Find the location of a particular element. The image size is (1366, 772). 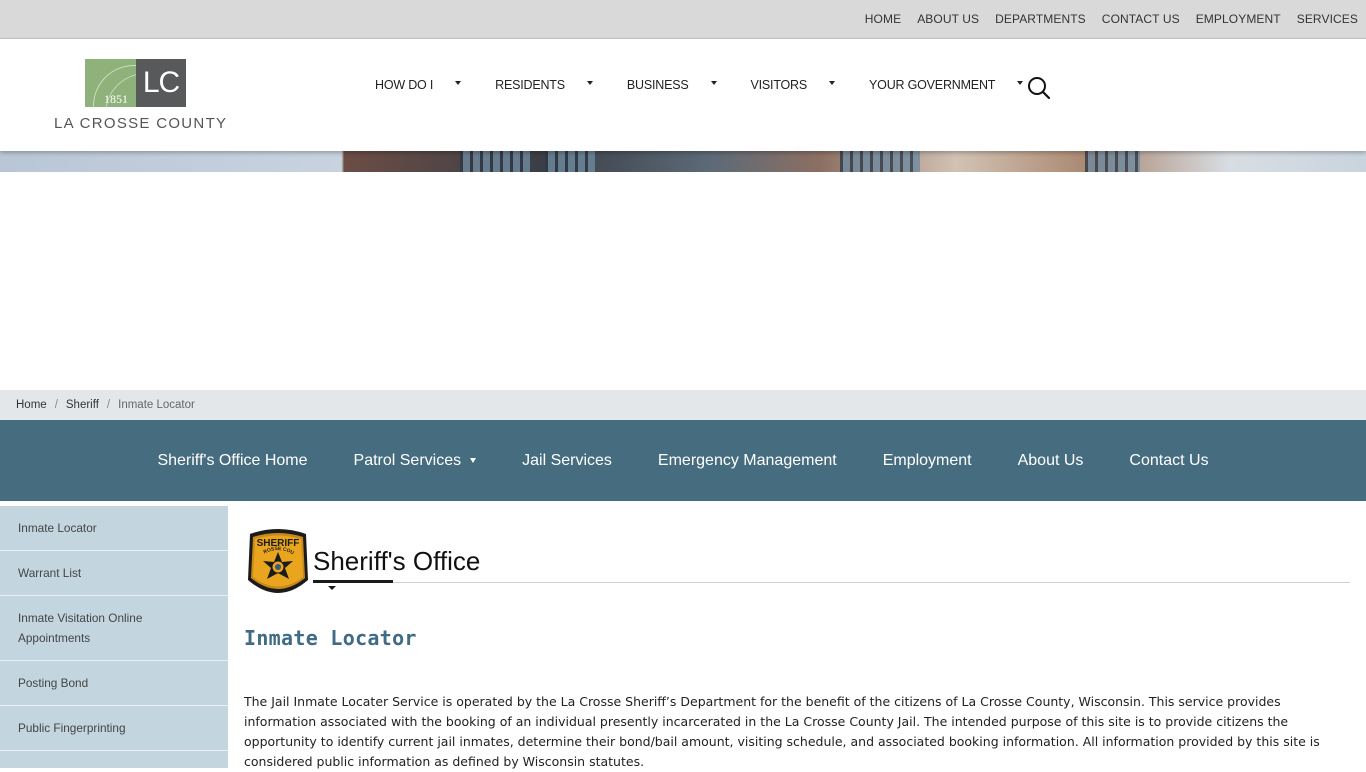

main-nav-visitors: VISITORS is located at coordinates (793, 85).